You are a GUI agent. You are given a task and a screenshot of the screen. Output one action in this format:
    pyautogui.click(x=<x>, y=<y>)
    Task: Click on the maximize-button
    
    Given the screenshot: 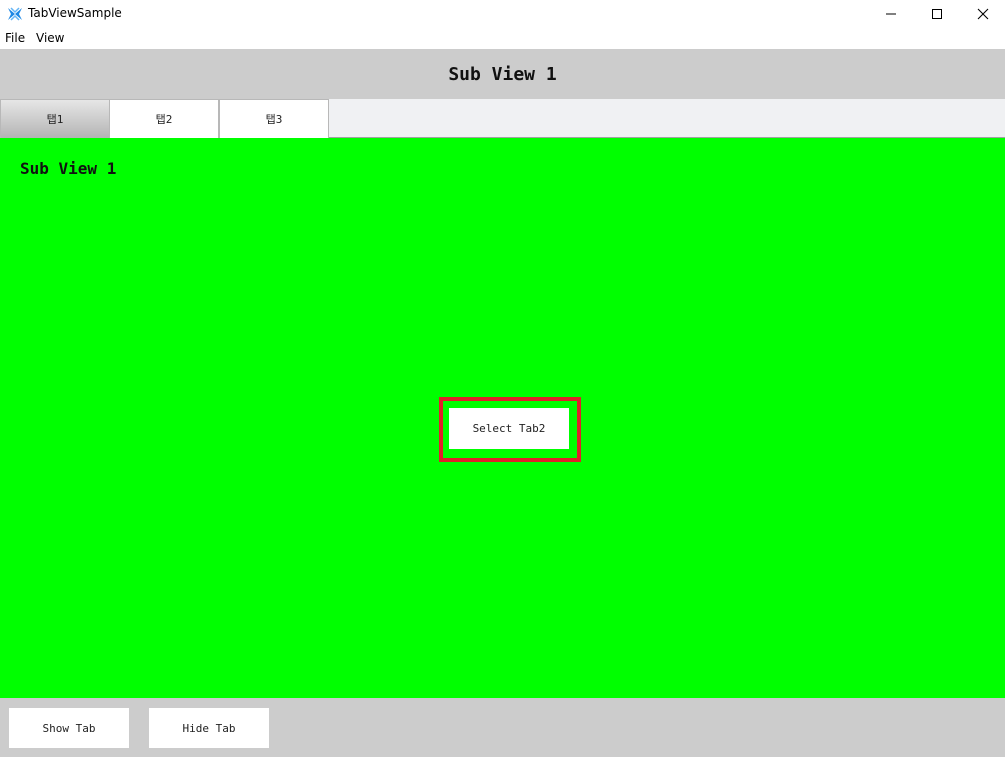 What is the action you would take?
    pyautogui.click(x=937, y=14)
    